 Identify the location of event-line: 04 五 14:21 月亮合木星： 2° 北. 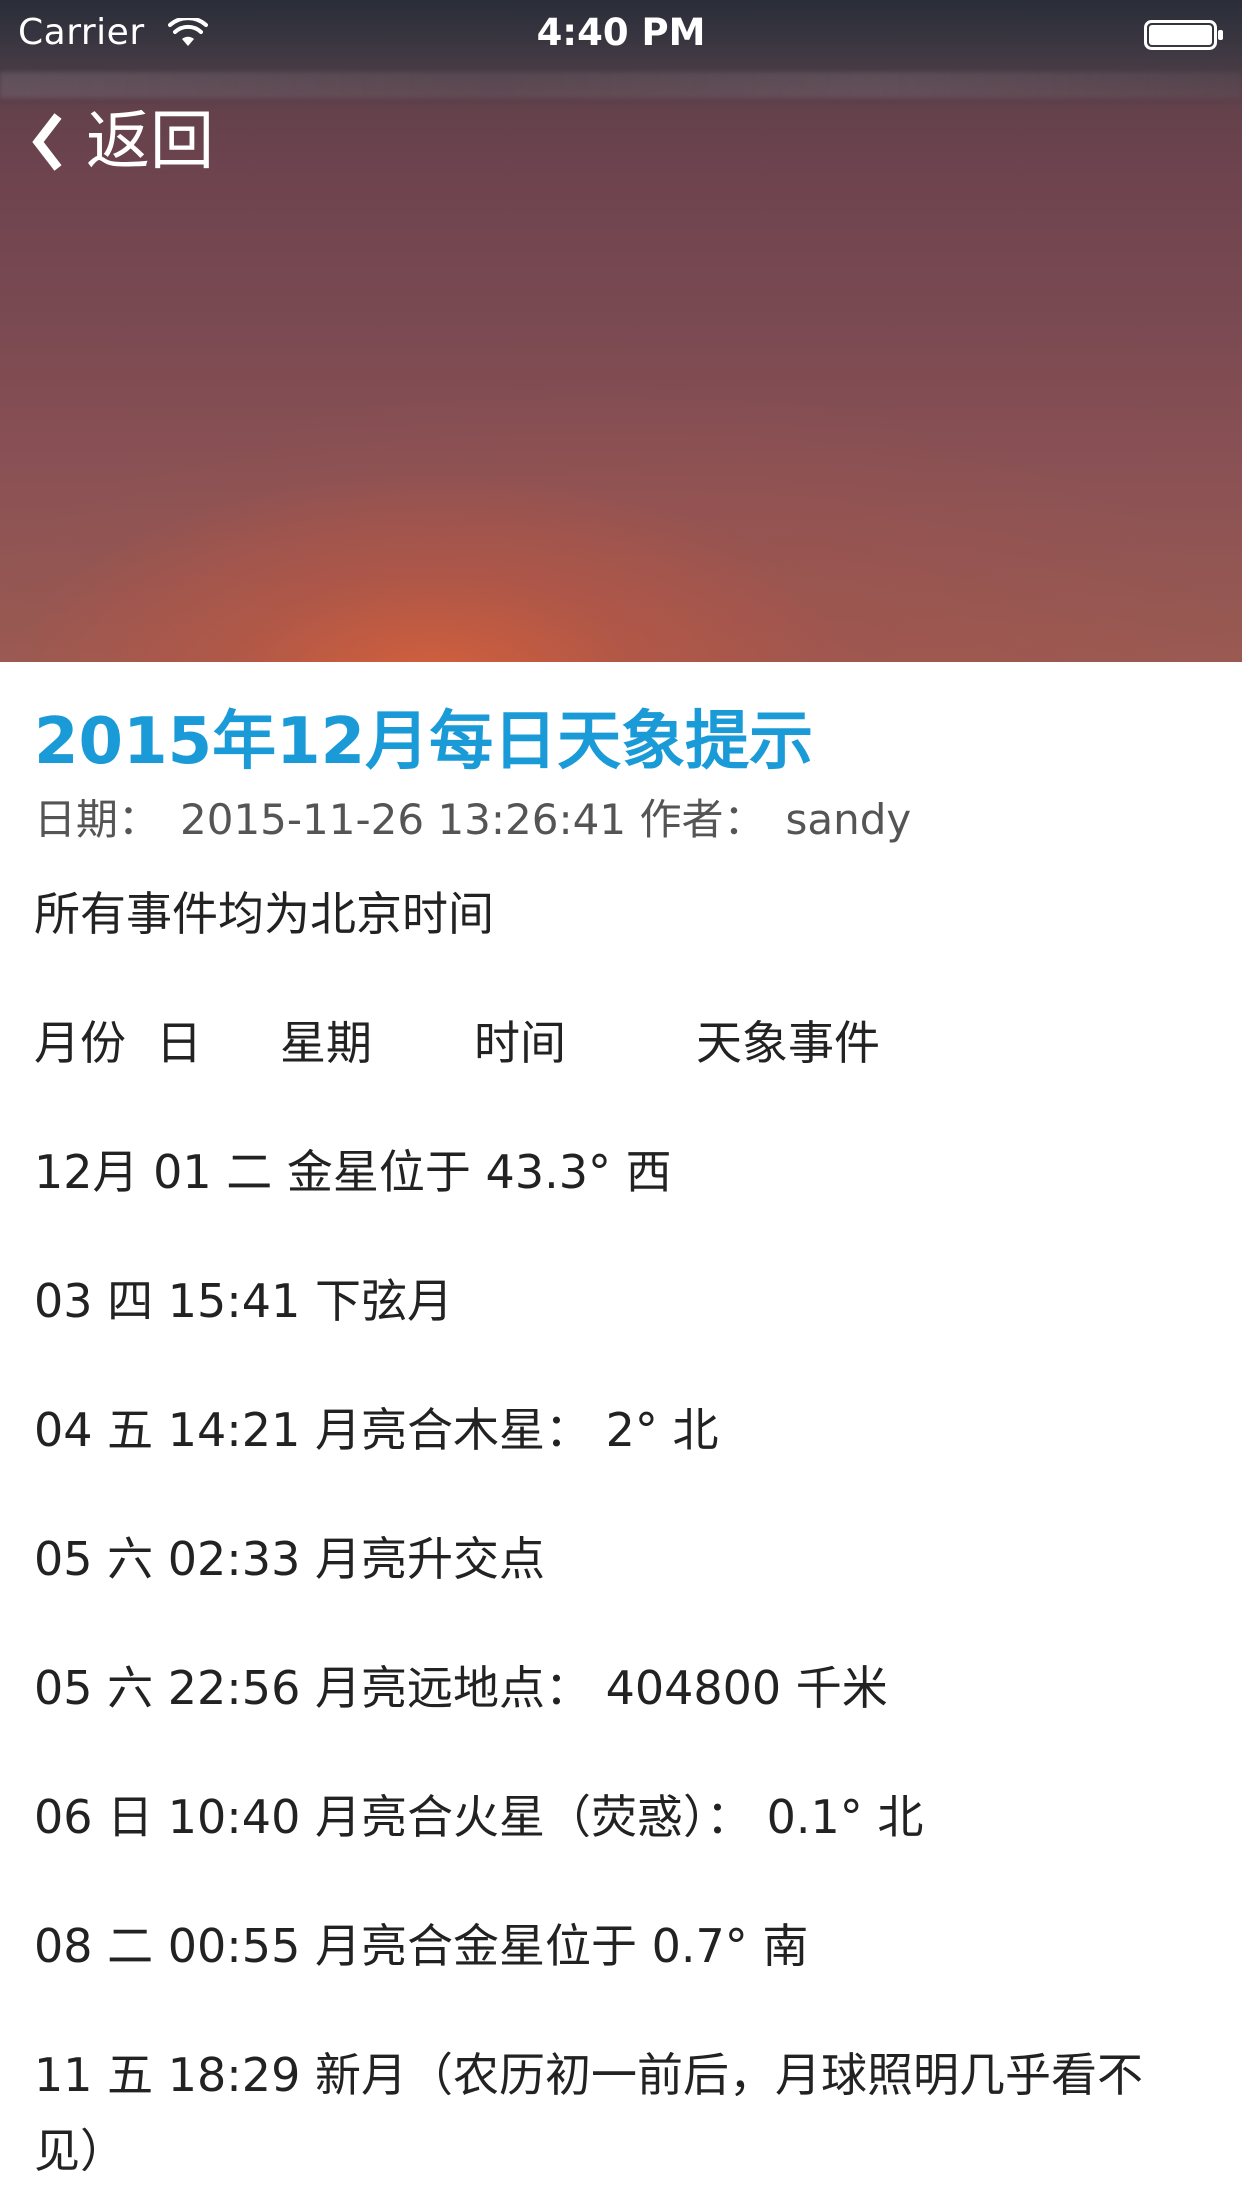
(376, 1430).